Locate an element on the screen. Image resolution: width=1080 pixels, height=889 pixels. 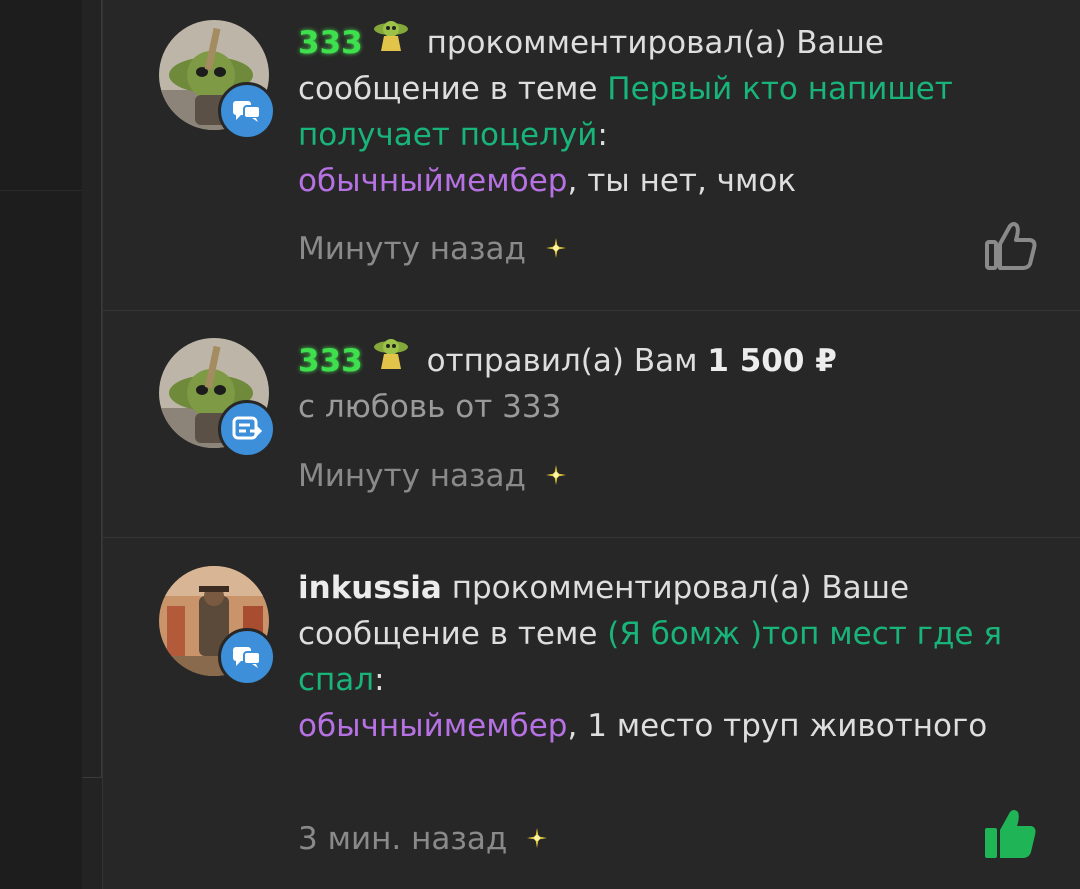
transfer-icon is located at coordinates (247, 428).